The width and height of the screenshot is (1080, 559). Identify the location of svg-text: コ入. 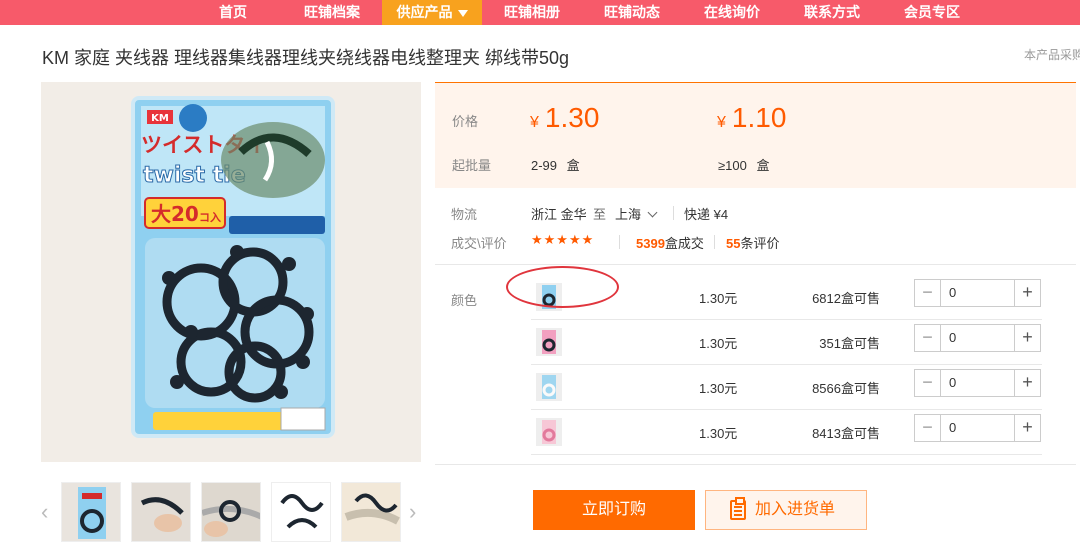
(210, 217).